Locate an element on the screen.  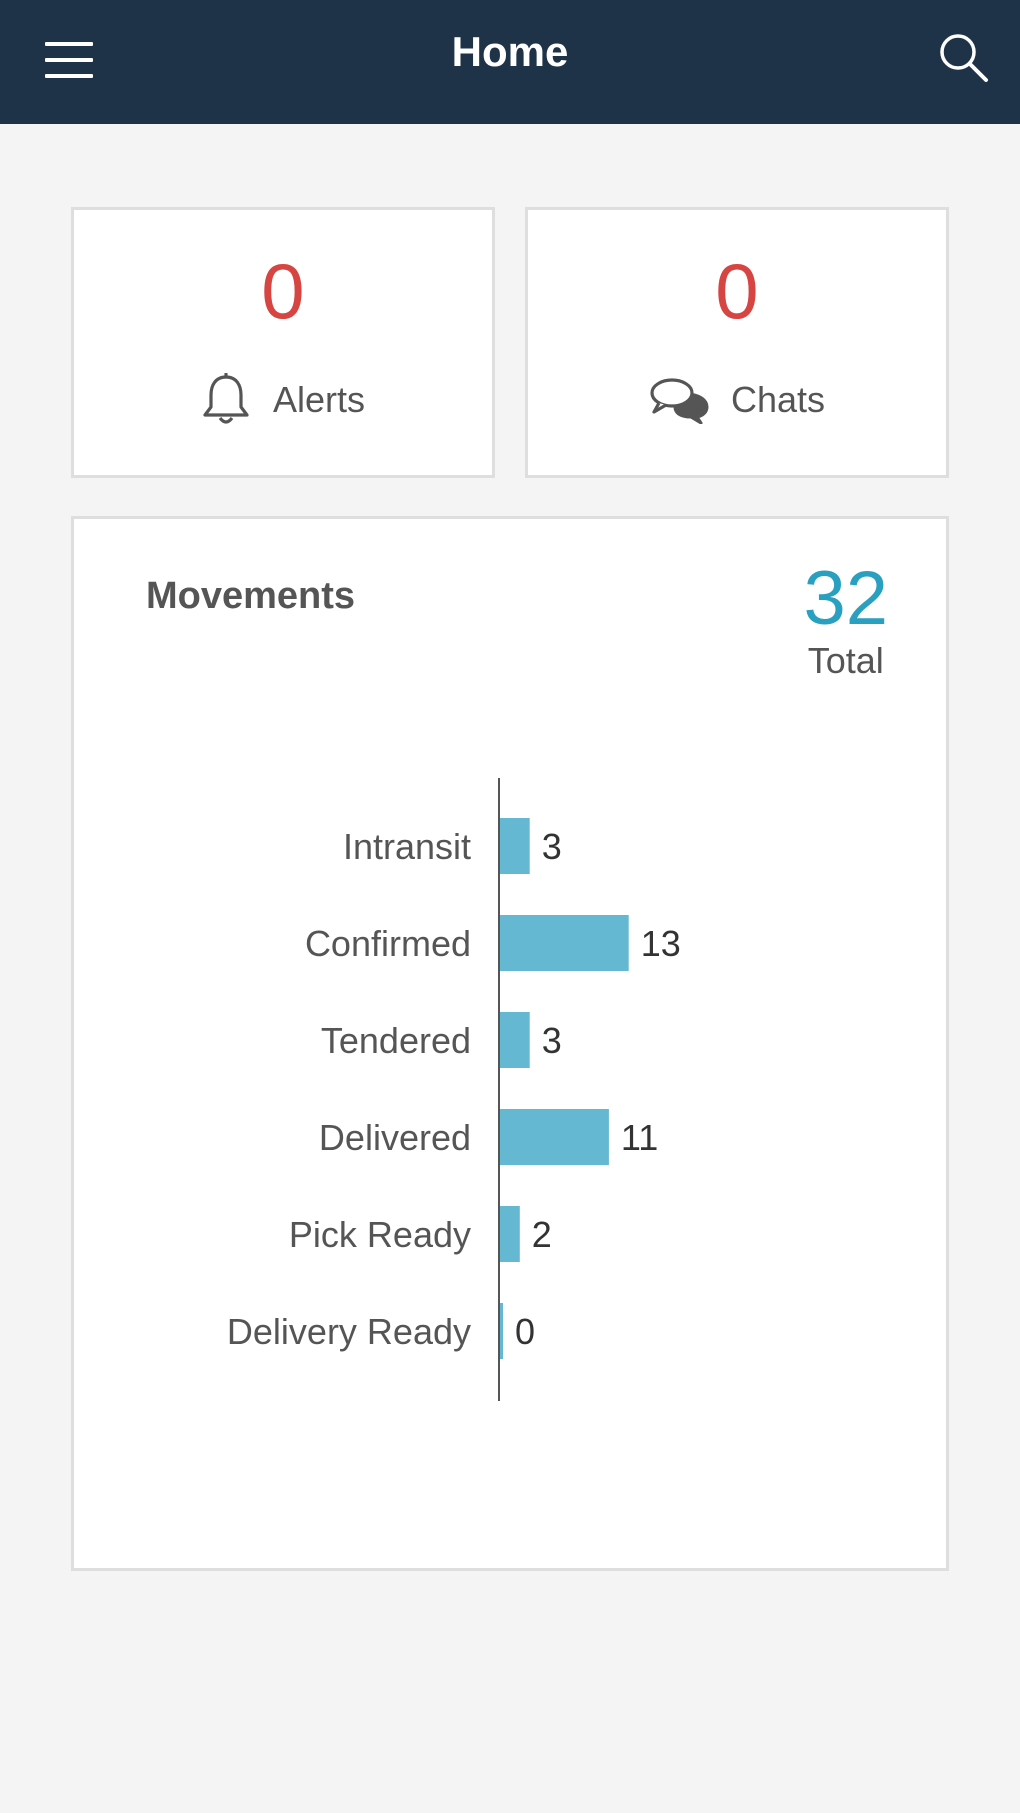
chart-category-label: Intransit is located at coordinates (407, 846).